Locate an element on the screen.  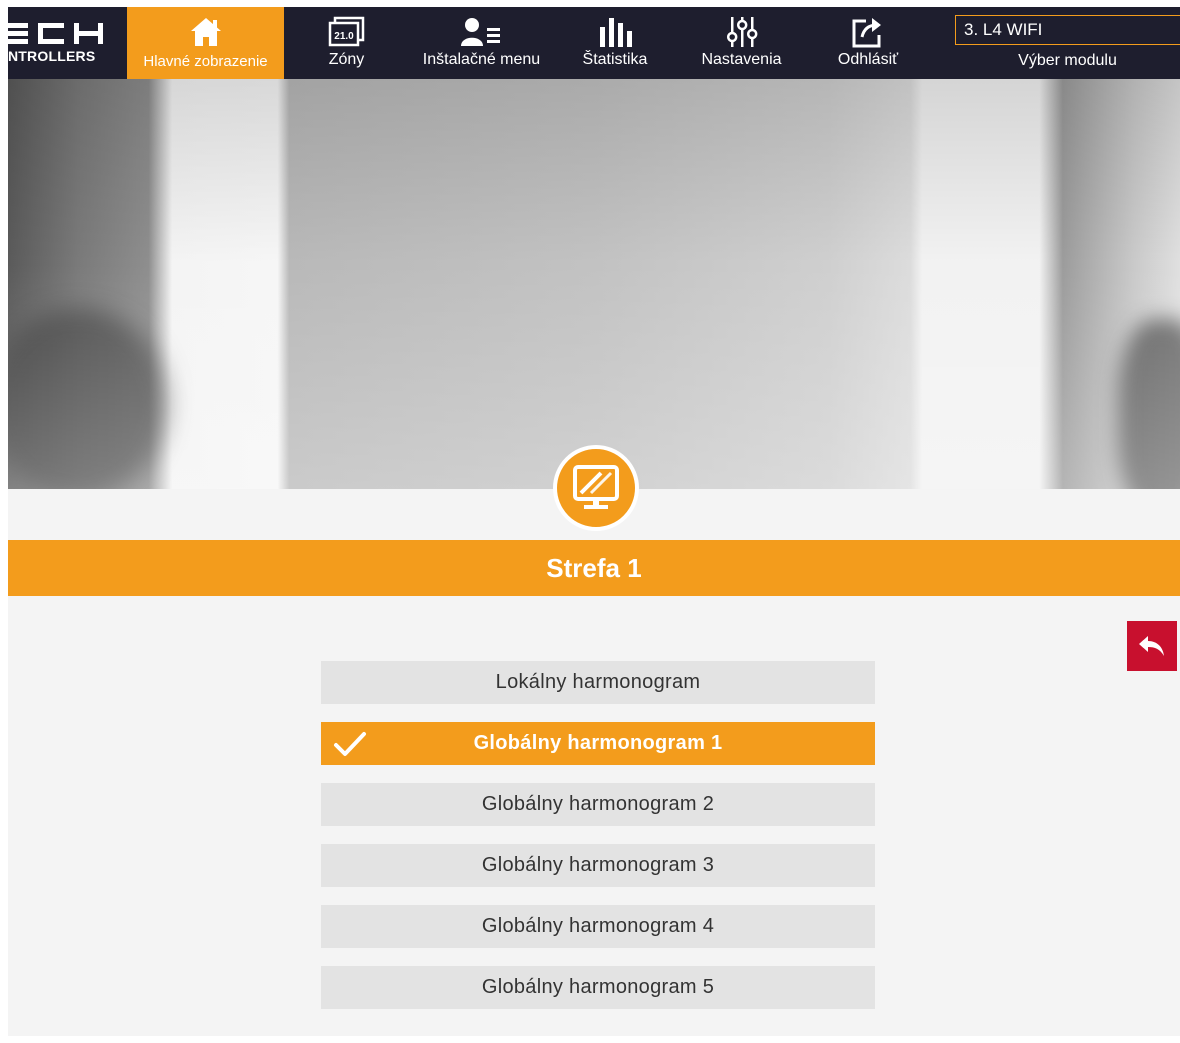
nav-label-zones: Zóny is located at coordinates (346, 59).